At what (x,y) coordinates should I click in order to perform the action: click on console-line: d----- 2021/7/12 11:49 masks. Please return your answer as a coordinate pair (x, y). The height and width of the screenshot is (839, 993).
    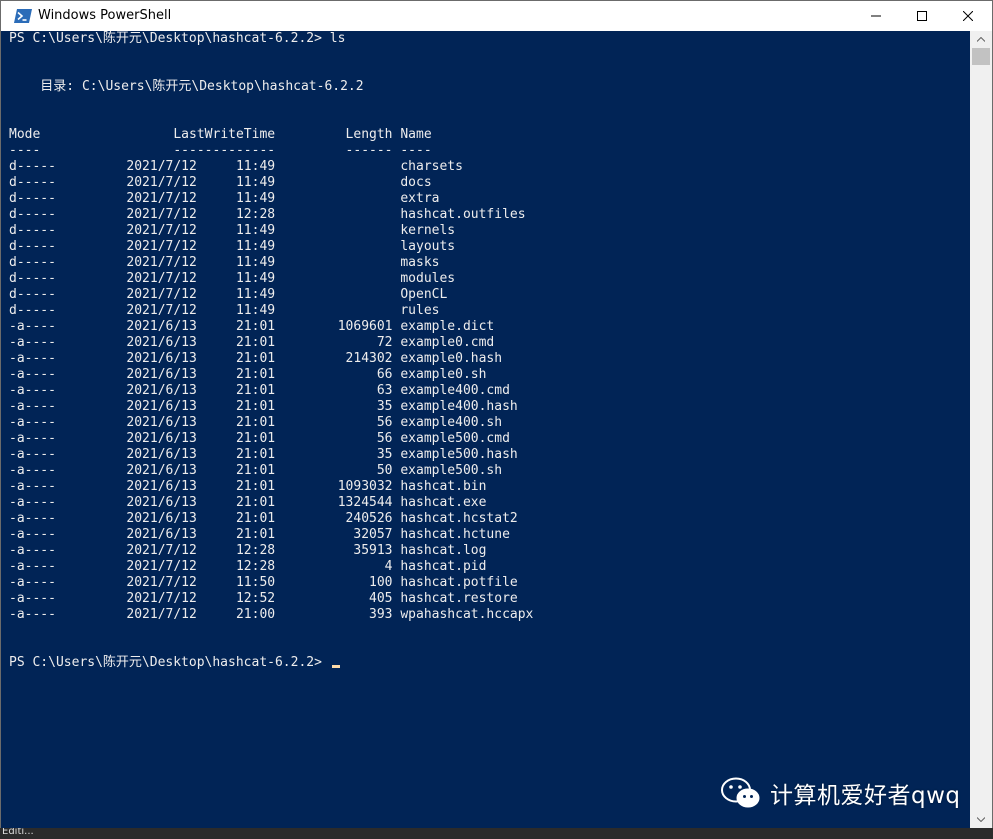
    Looking at the image, I should click on (224, 262).